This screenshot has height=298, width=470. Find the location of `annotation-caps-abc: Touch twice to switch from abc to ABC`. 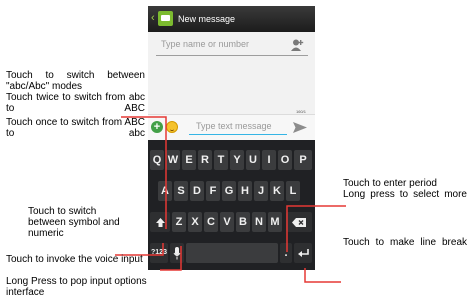

annotation-caps-abc: Touch twice to switch from abc to ABC is located at coordinates (75, 103).